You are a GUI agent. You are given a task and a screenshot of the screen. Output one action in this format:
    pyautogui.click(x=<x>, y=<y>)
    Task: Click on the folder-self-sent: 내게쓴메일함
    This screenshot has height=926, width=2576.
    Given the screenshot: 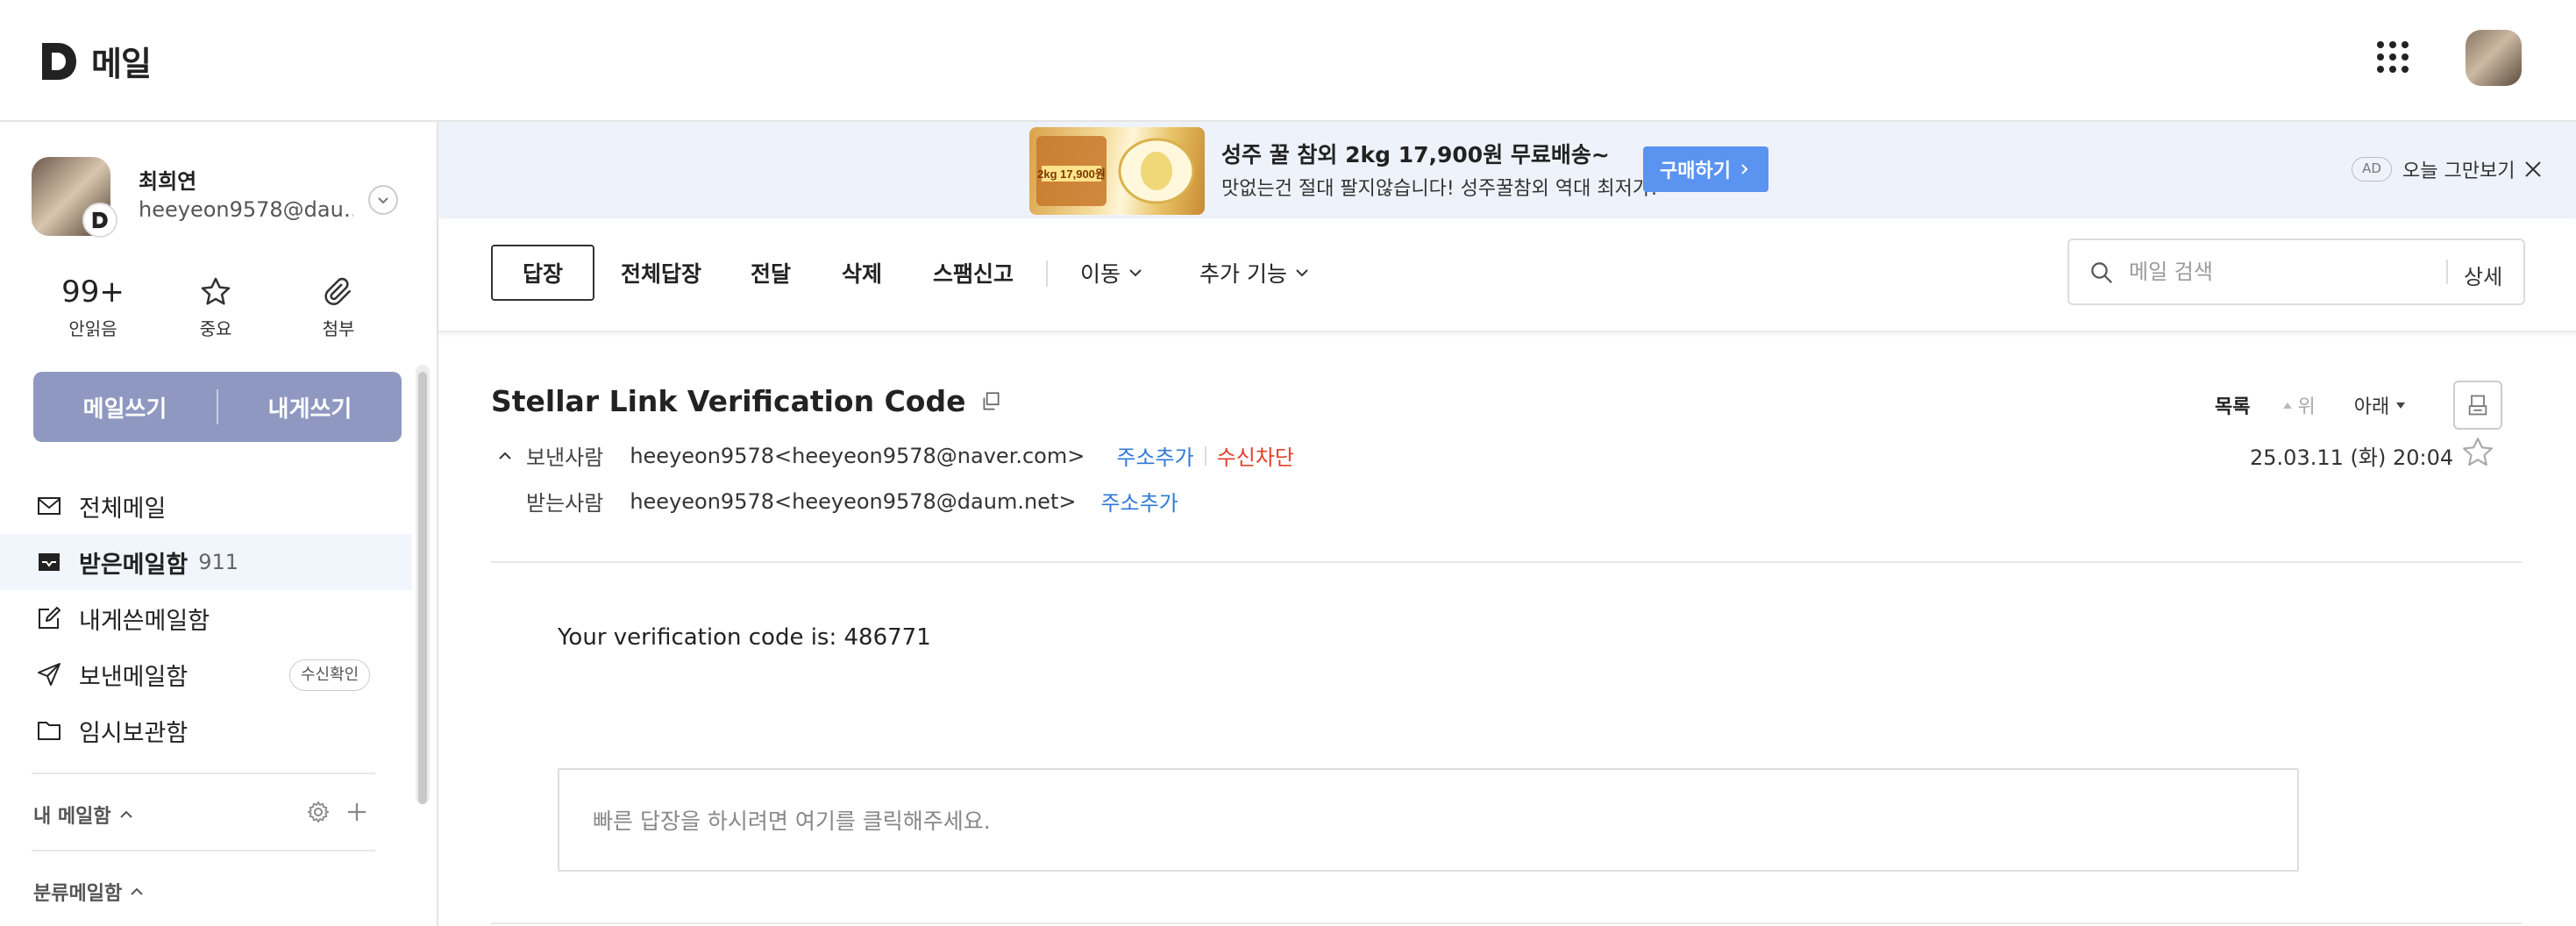 What is the action you would take?
    pyautogui.click(x=206, y=618)
    